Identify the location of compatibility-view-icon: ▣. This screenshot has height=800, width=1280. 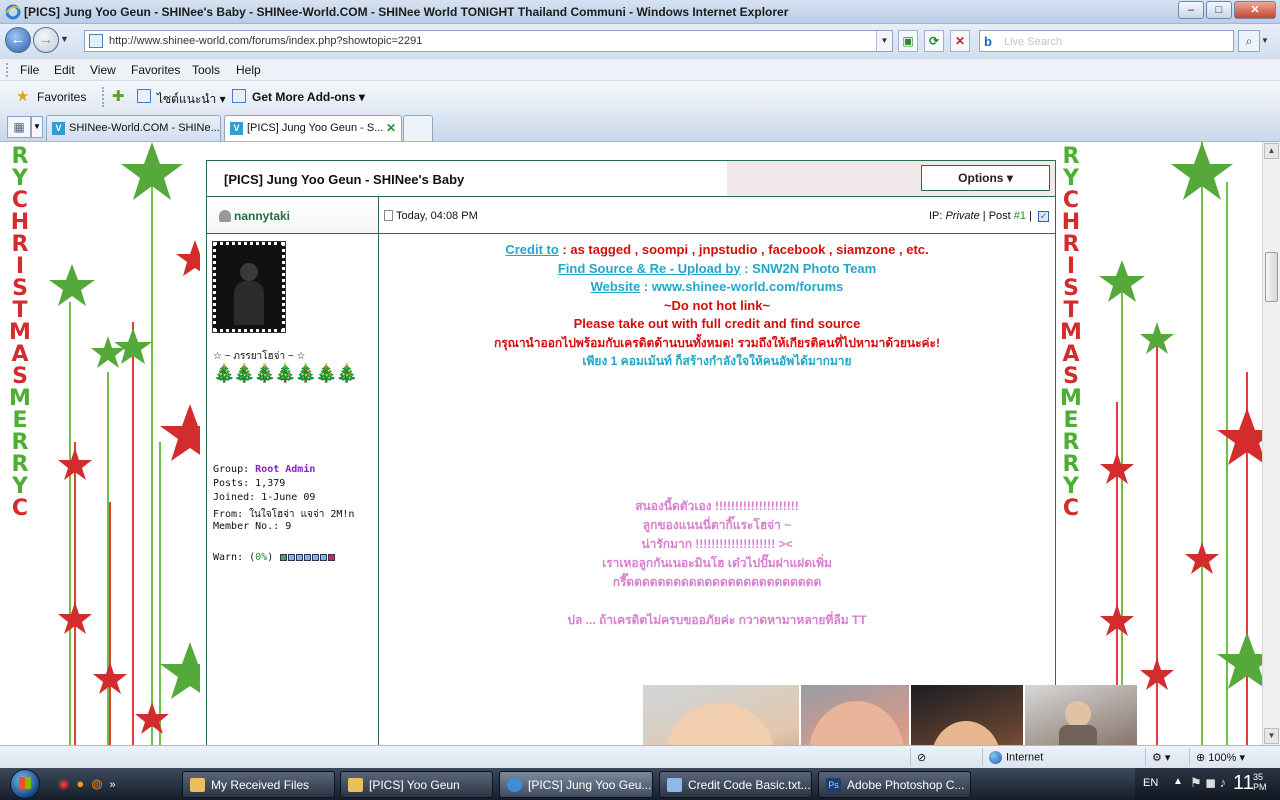
(908, 41).